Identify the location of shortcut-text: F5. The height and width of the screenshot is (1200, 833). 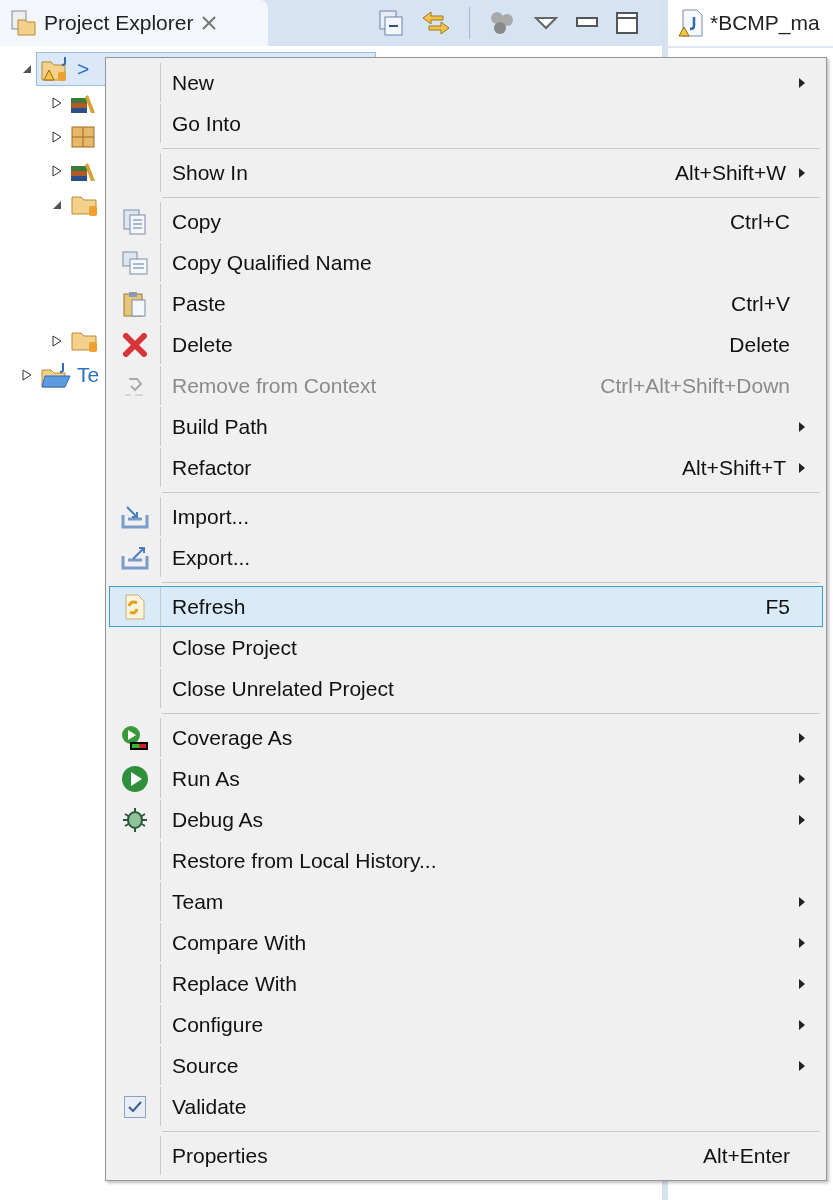
(777, 606).